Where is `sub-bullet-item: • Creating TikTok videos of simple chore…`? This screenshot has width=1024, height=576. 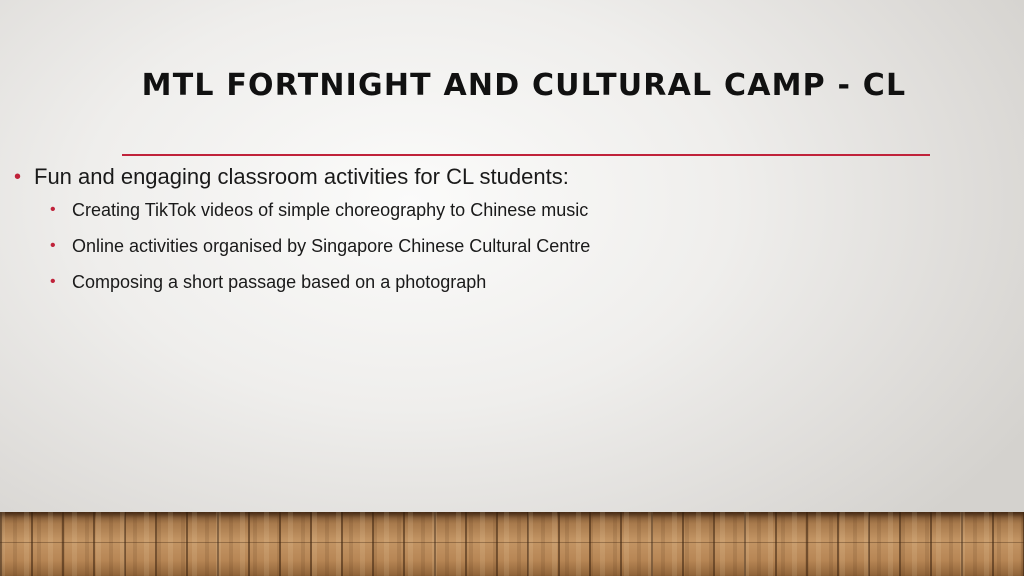
sub-bullet-item: • Creating TikTok videos of simple chore… is located at coordinates (512, 210).